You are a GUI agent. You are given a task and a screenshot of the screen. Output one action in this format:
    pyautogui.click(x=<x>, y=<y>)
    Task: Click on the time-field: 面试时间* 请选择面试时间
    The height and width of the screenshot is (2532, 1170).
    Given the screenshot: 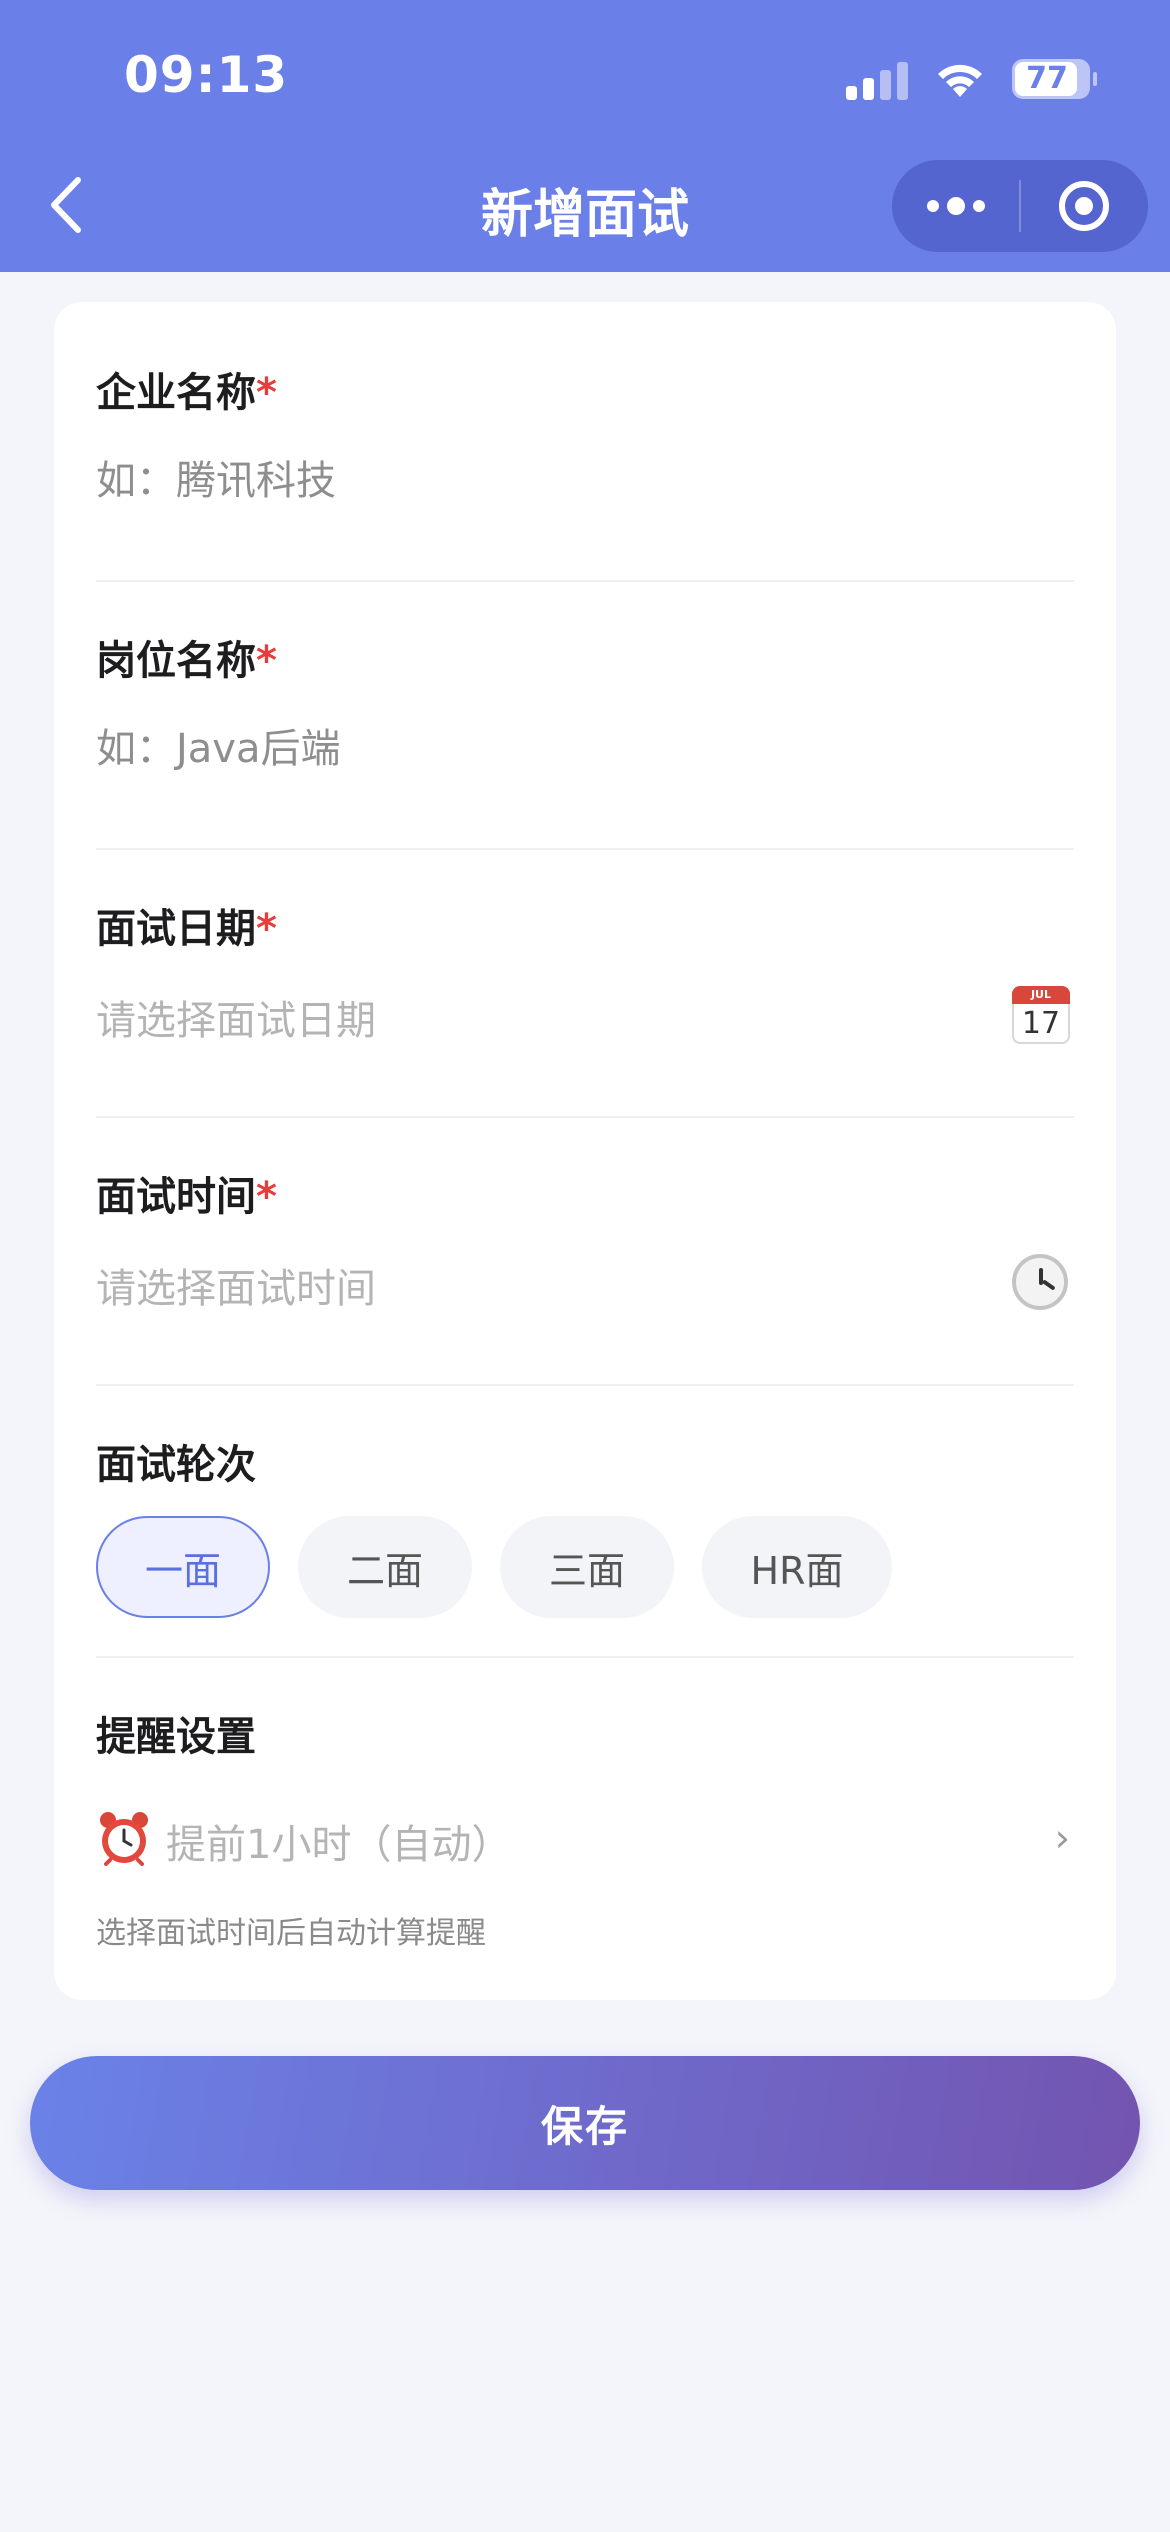 What is the action you would take?
    pyautogui.click(x=583, y=1238)
    